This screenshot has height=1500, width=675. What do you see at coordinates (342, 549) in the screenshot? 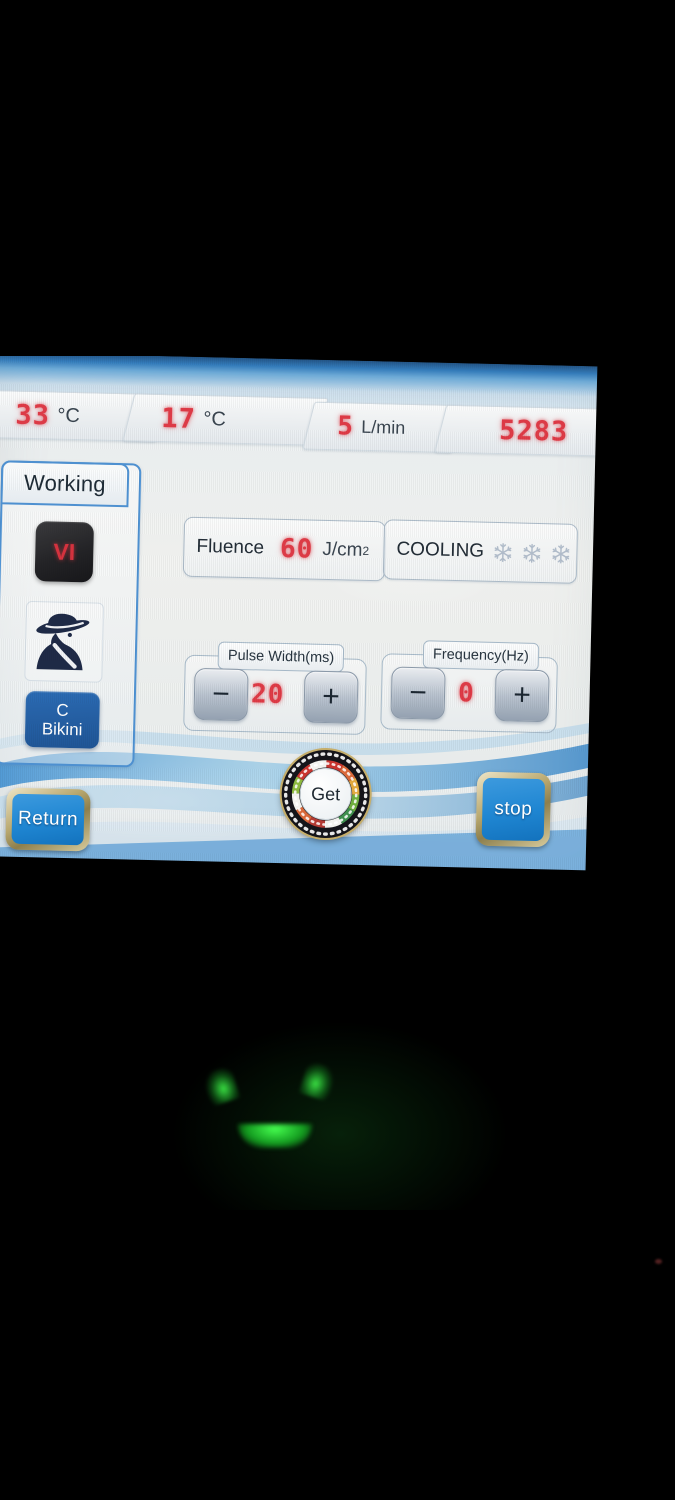
I see `fluence-unit: J/cm` at bounding box center [342, 549].